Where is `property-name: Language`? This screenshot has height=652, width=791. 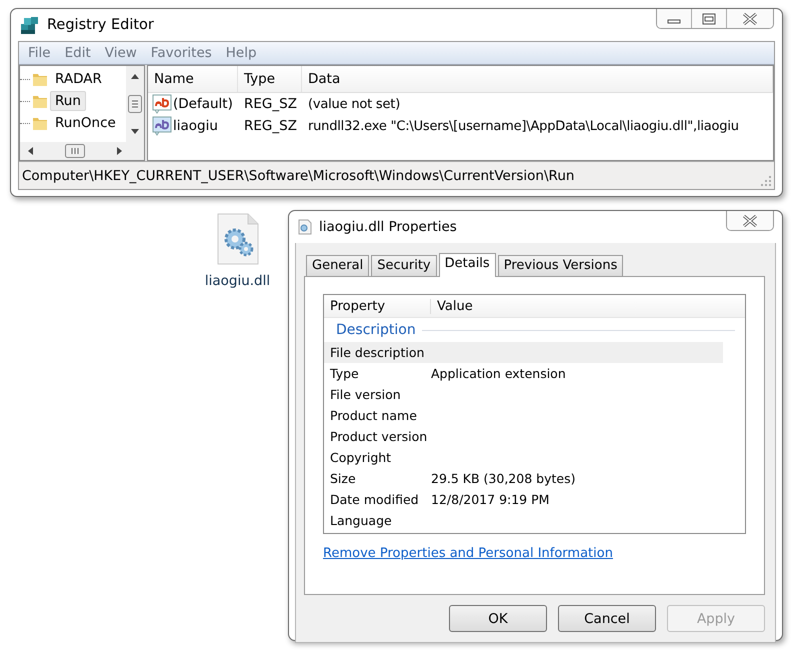 property-name: Language is located at coordinates (361, 520).